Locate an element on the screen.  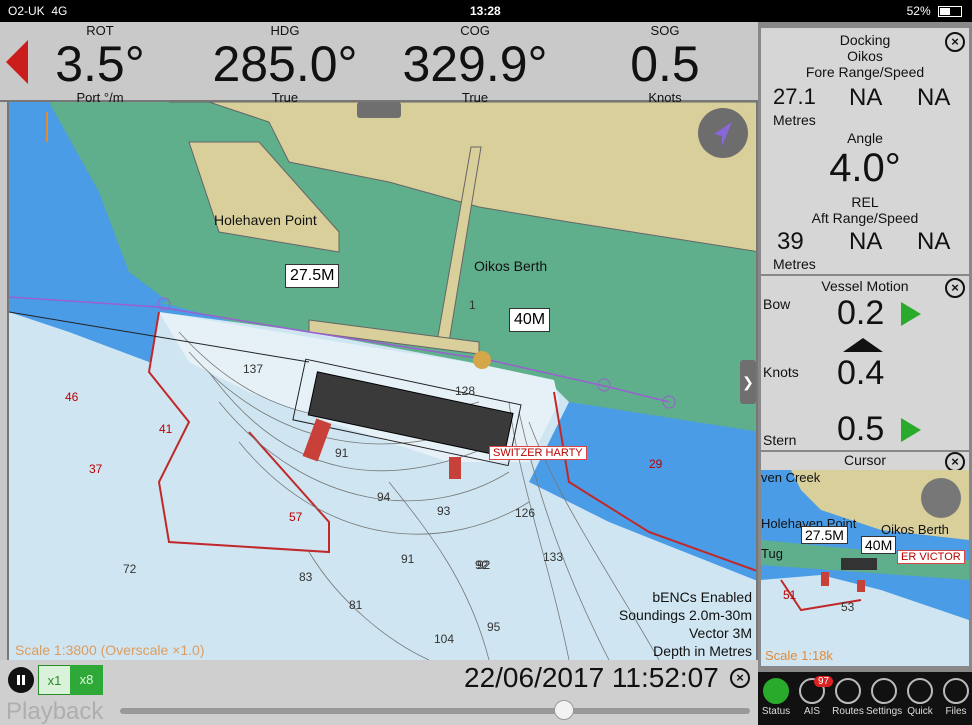
clock: 13:28 is located at coordinates (485, 11).